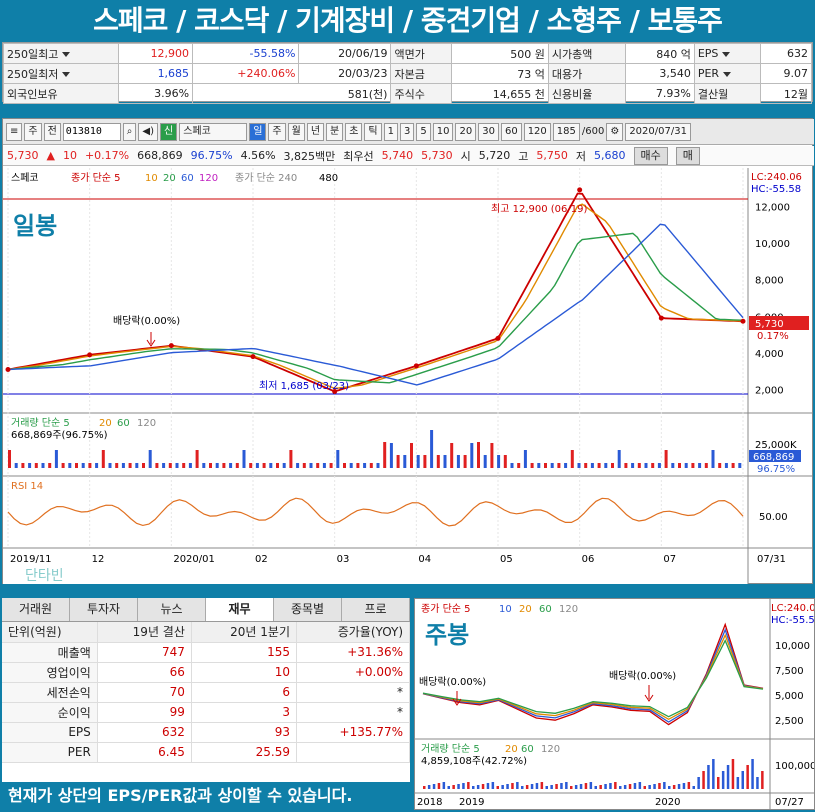 This screenshot has height=812, width=815. Describe the element at coordinates (146, 423) in the screenshot. I see `vol-ma120: 120` at that location.